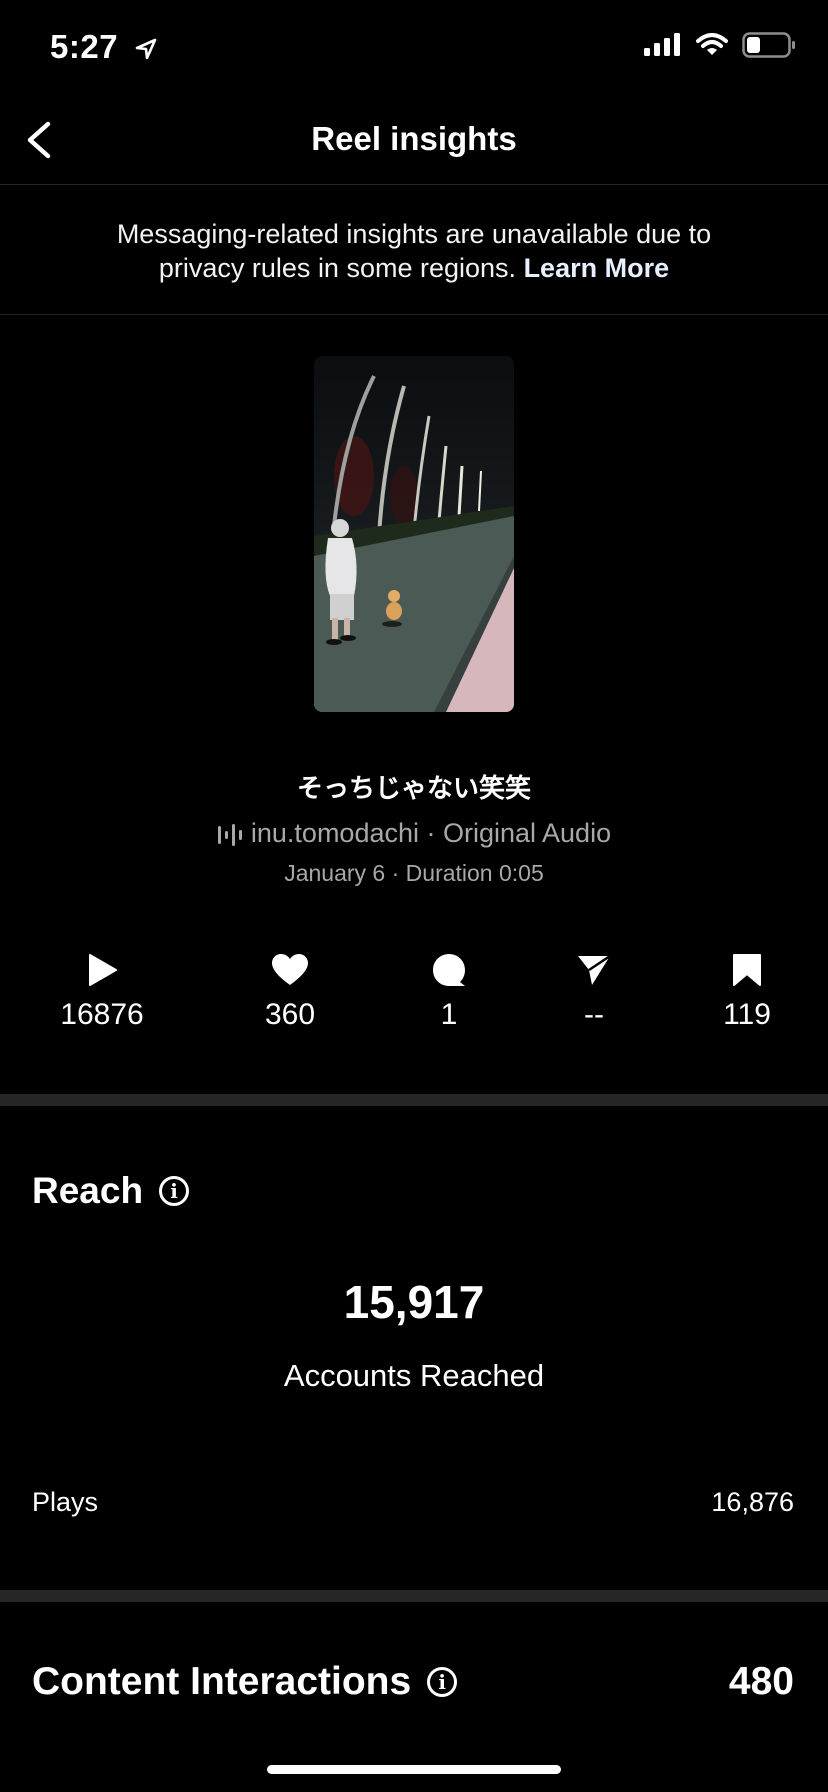 This screenshot has width=828, height=1792. I want to click on reach-title: Reach, so click(88, 1190).